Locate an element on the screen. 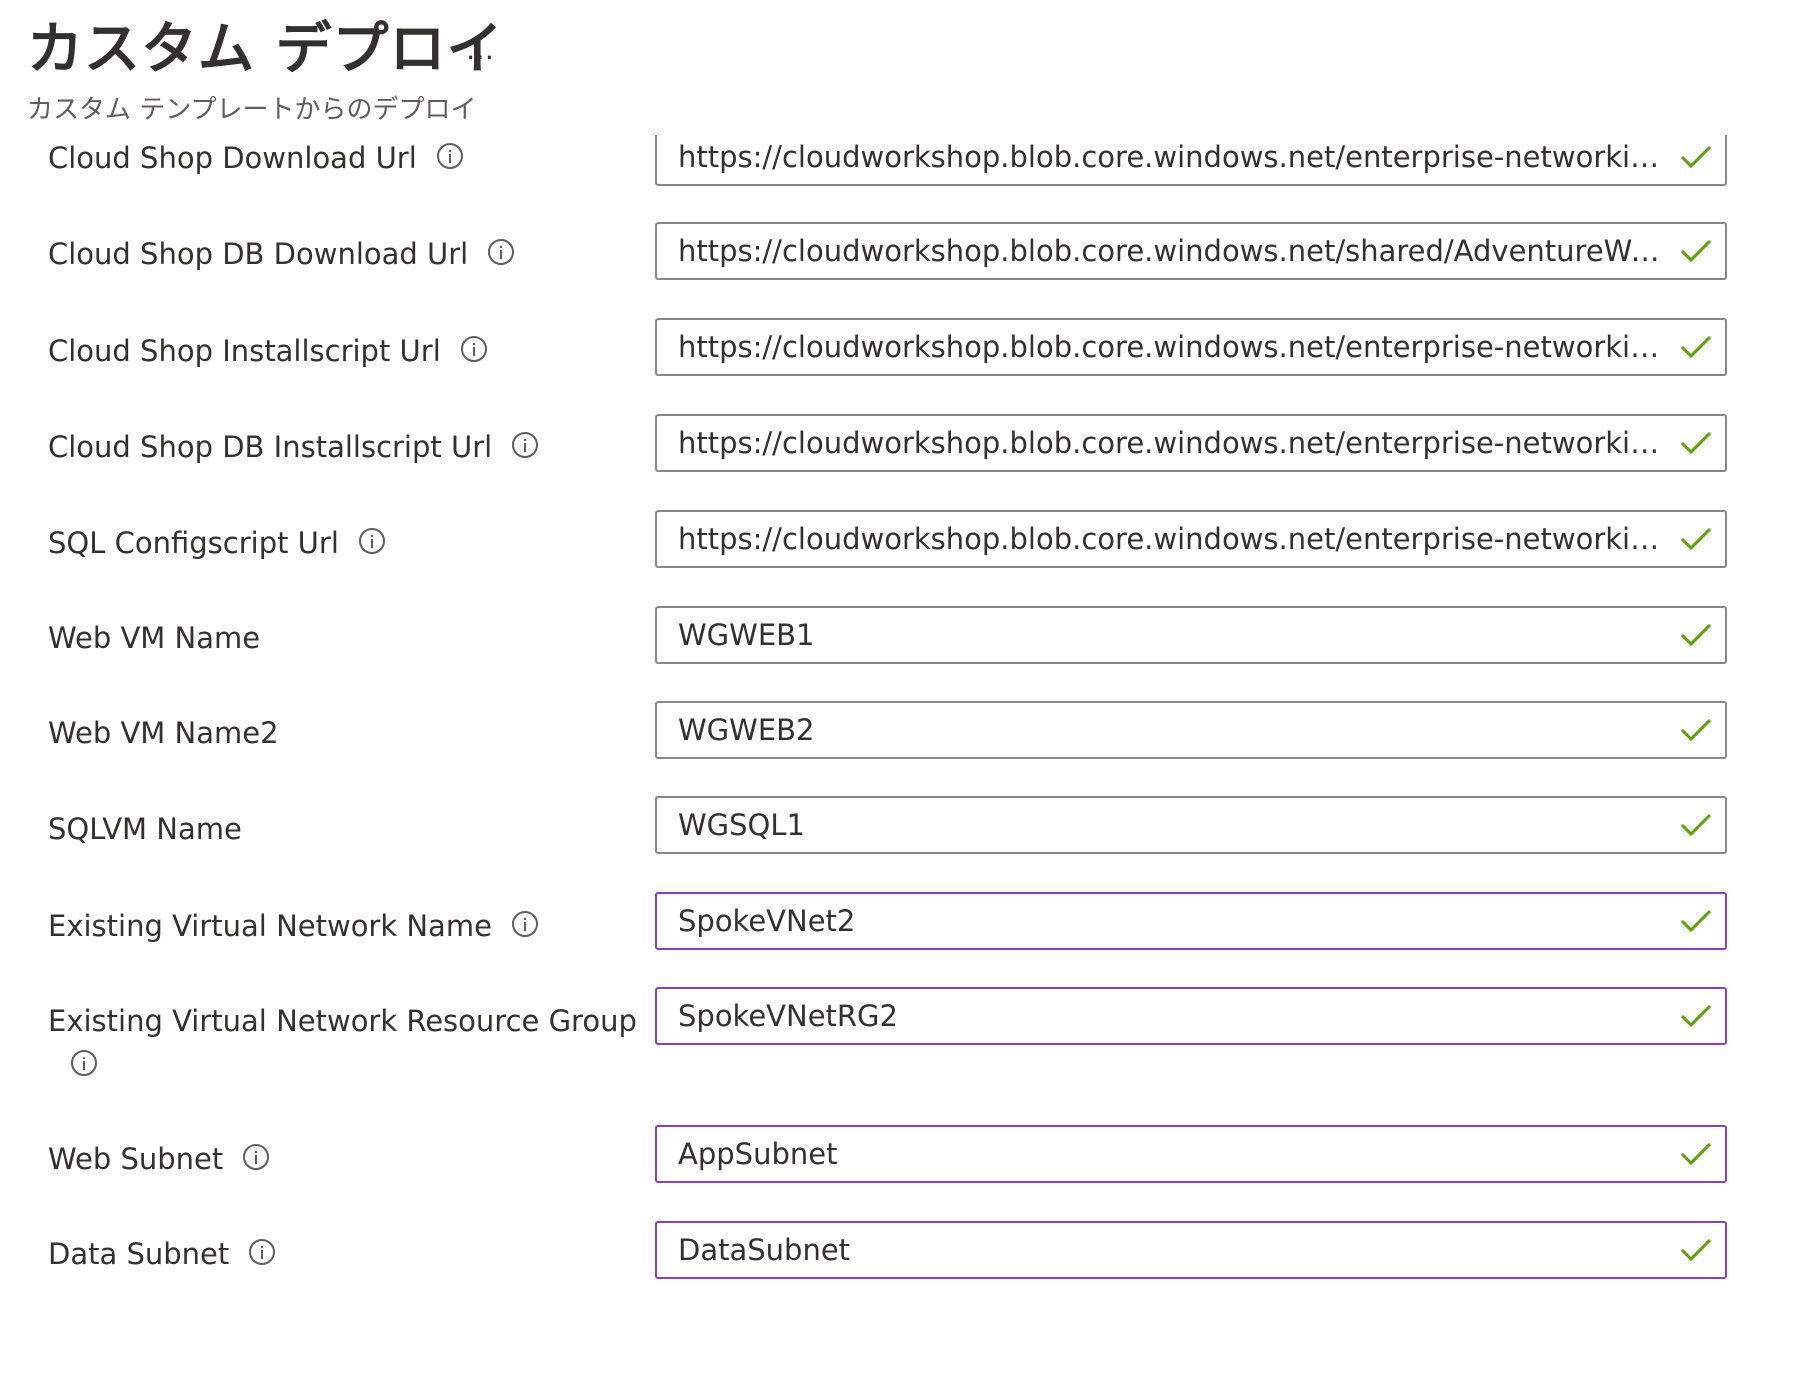 This screenshot has height=1379, width=1799. page-header: カスタム デプロイ … カスタム テンプレートからのデプロイ is located at coordinates (899, 67).